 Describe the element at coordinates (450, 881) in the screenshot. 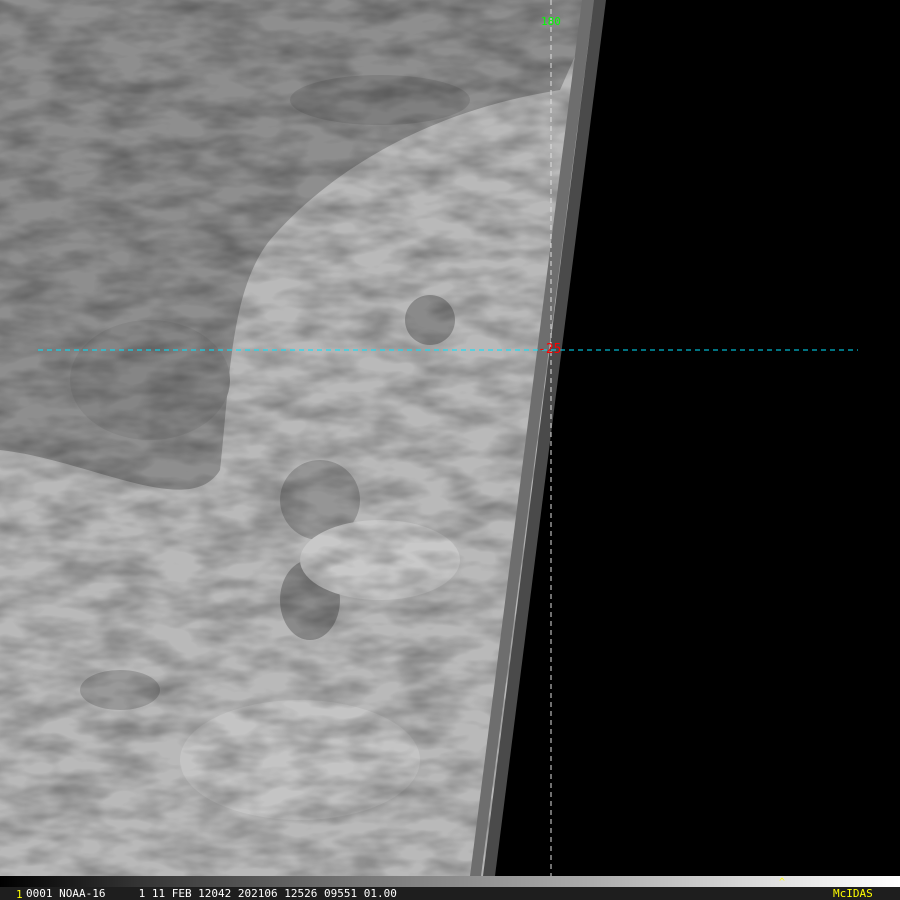

I see `grayscale-colorbar` at that location.